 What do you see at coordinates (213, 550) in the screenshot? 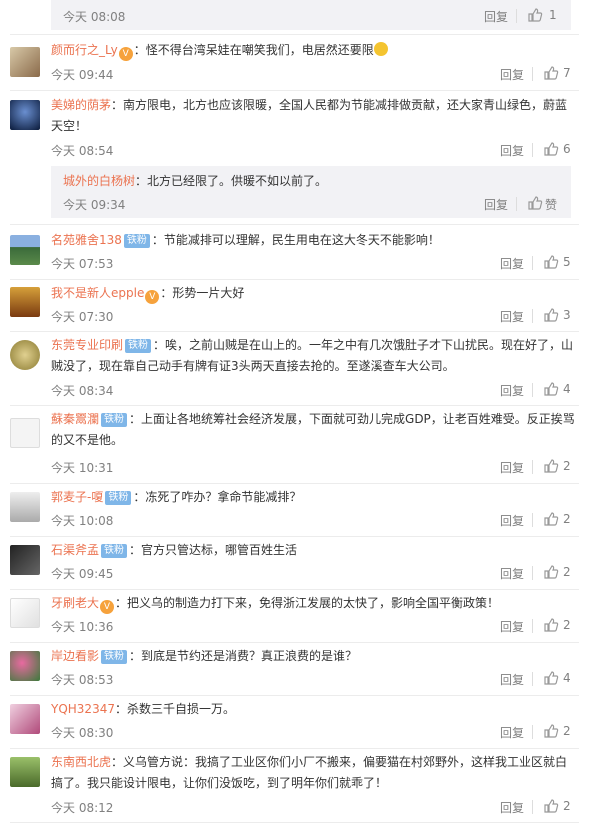
I see `comment-text: ：官方只管达标，哪管百姓生活` at bounding box center [213, 550].